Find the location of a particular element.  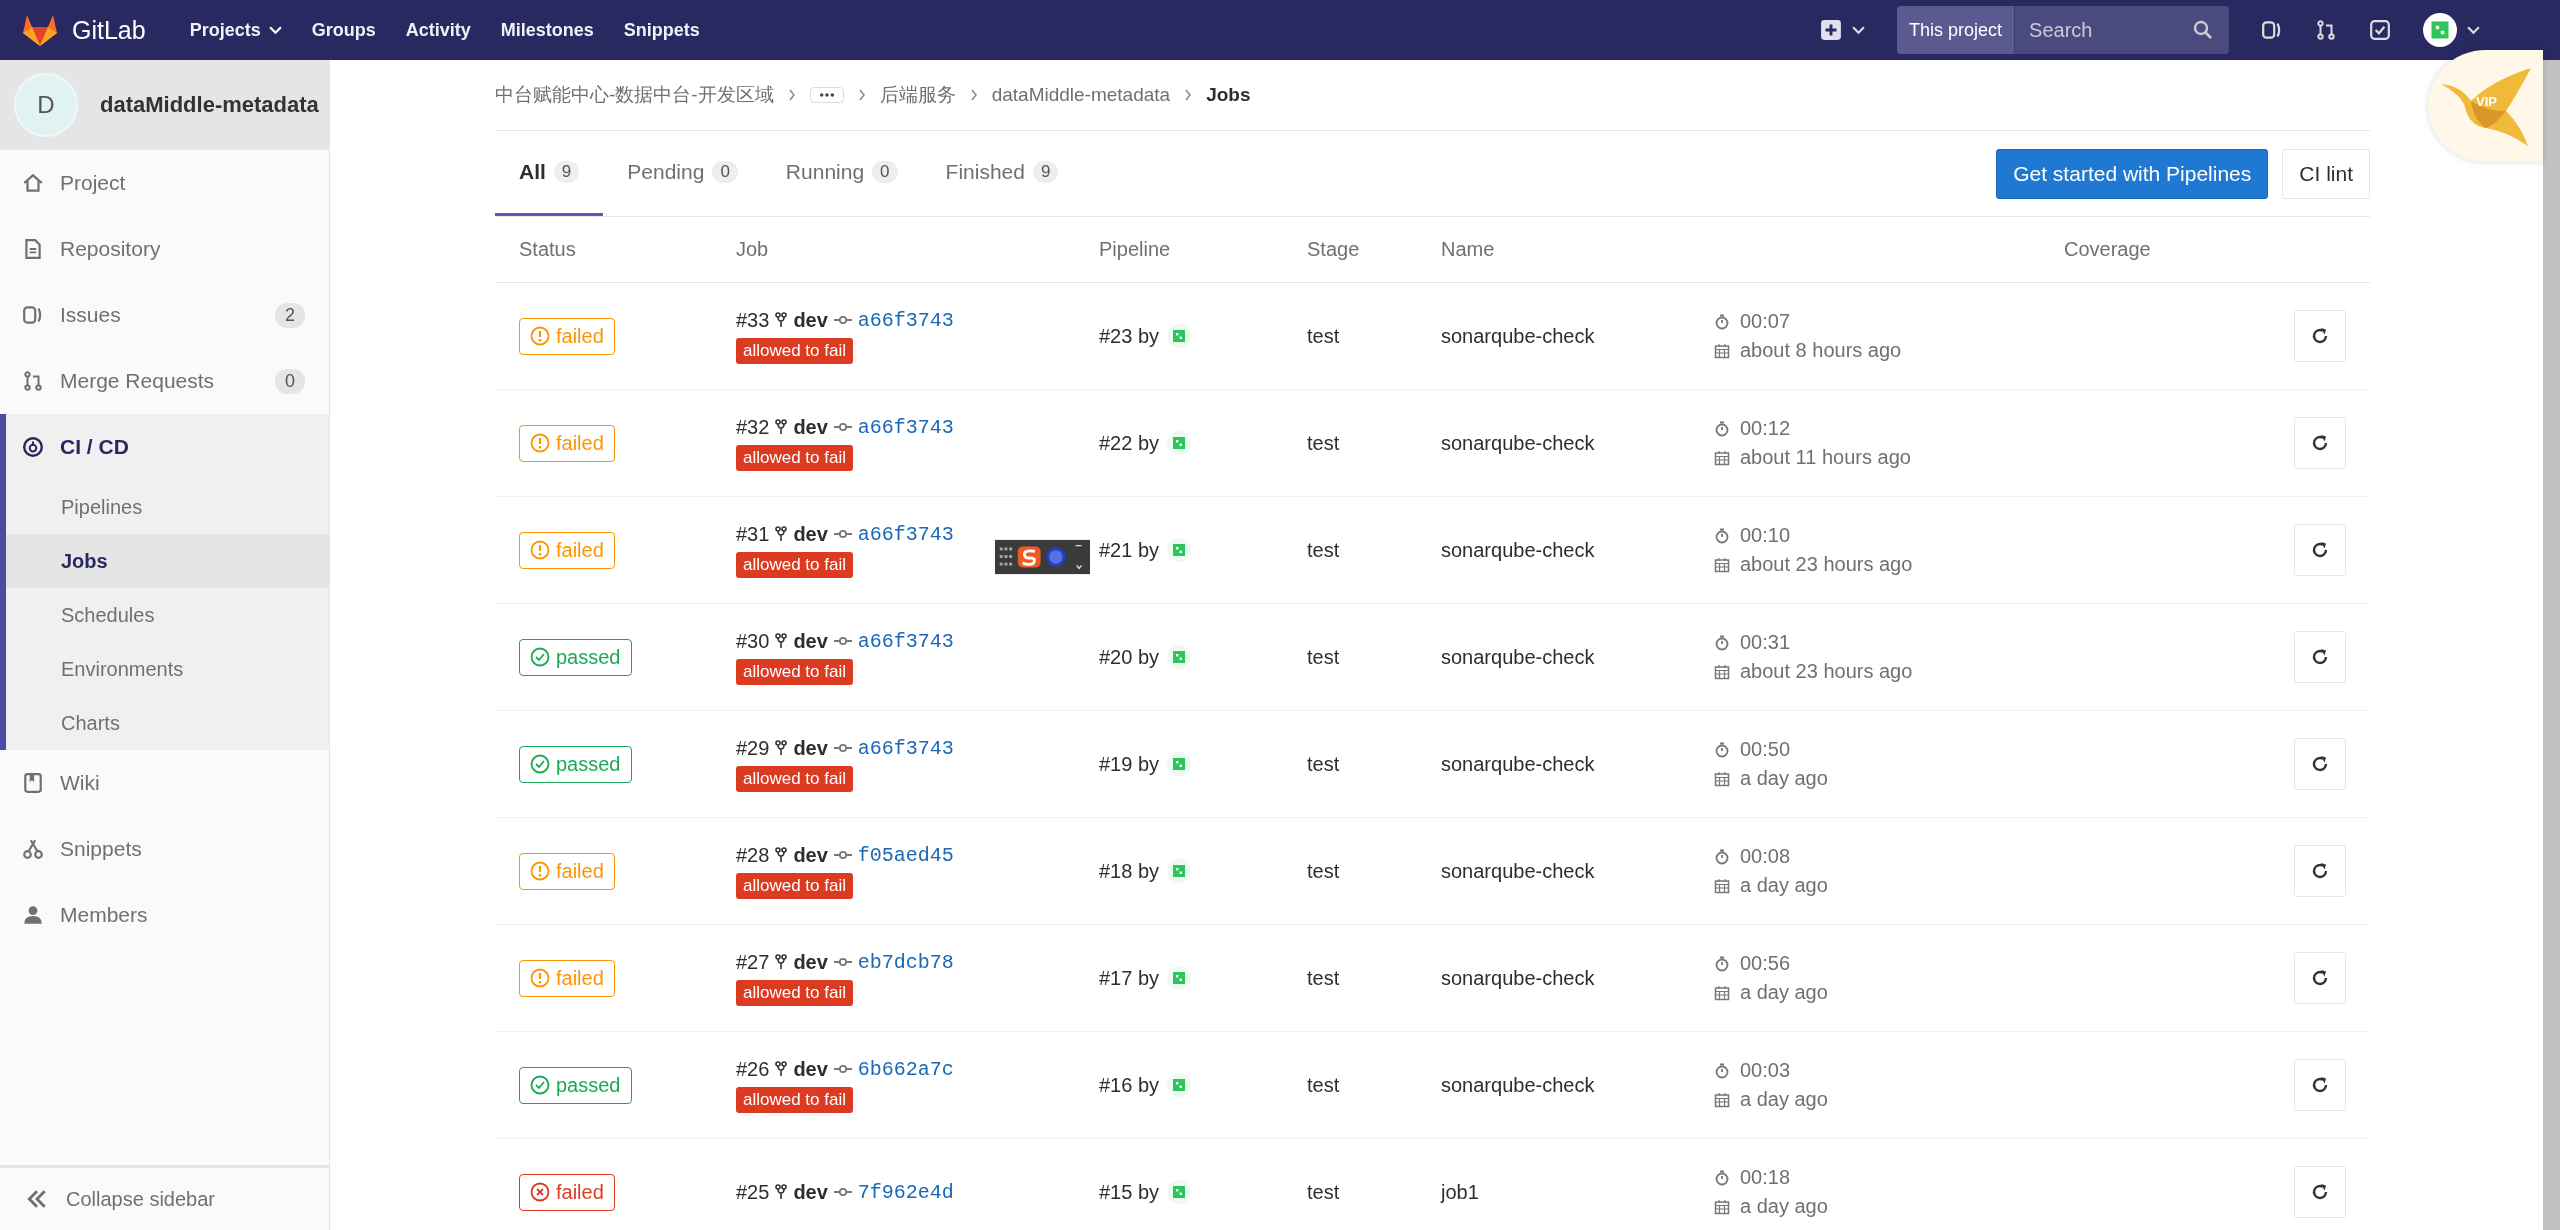

breadcrumb-link: dataMiddle-metadata is located at coordinates (1081, 95).